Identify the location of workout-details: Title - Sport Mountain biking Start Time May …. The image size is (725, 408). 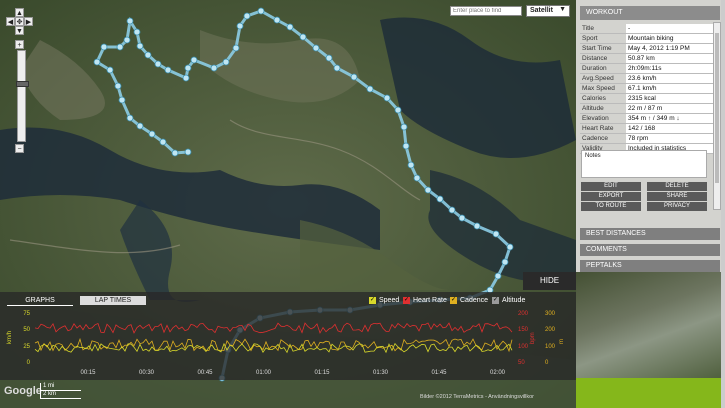
(650, 89).